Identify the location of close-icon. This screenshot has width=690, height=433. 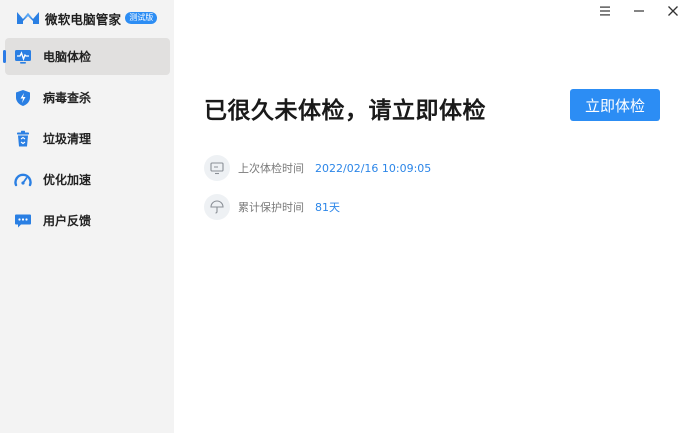
(673, 11).